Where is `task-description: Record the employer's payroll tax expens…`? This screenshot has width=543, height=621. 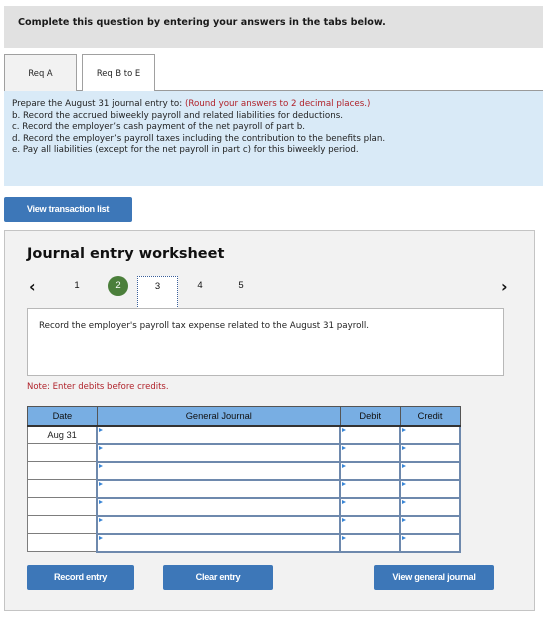
task-description: Record the employer's payroll tax expens… is located at coordinates (265, 342).